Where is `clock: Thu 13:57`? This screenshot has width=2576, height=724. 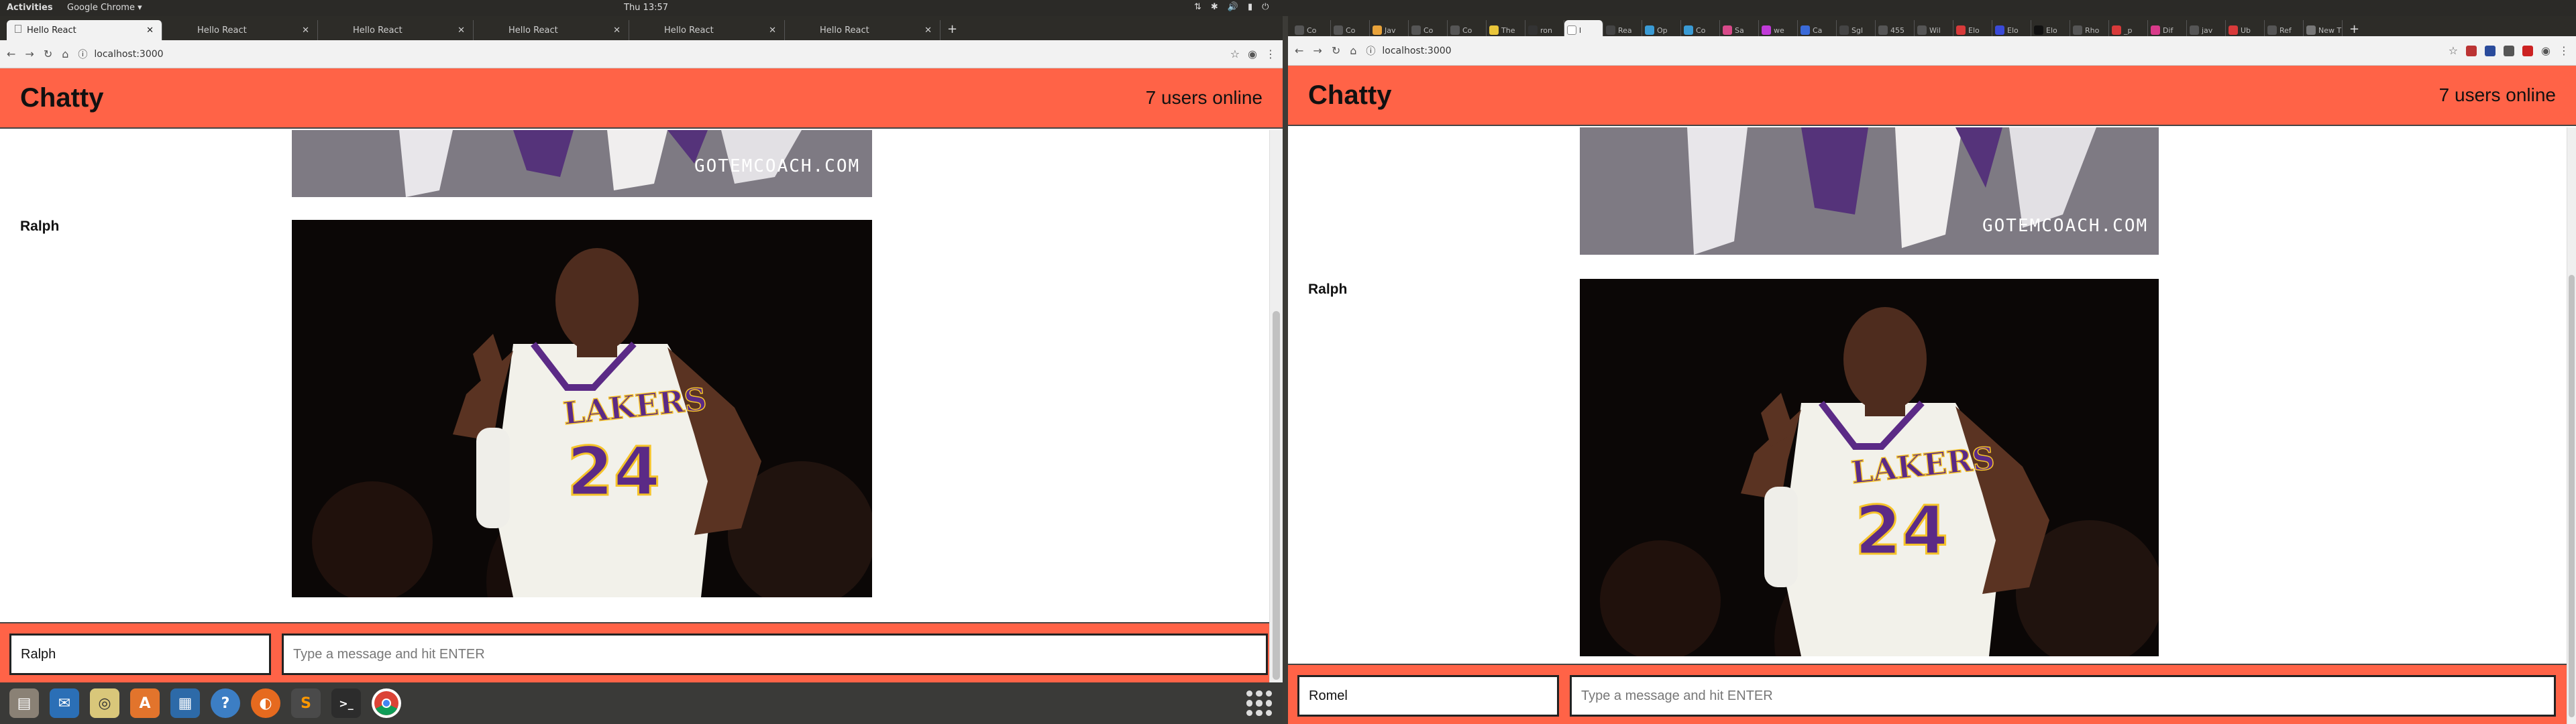 clock: Thu 13:57 is located at coordinates (646, 8).